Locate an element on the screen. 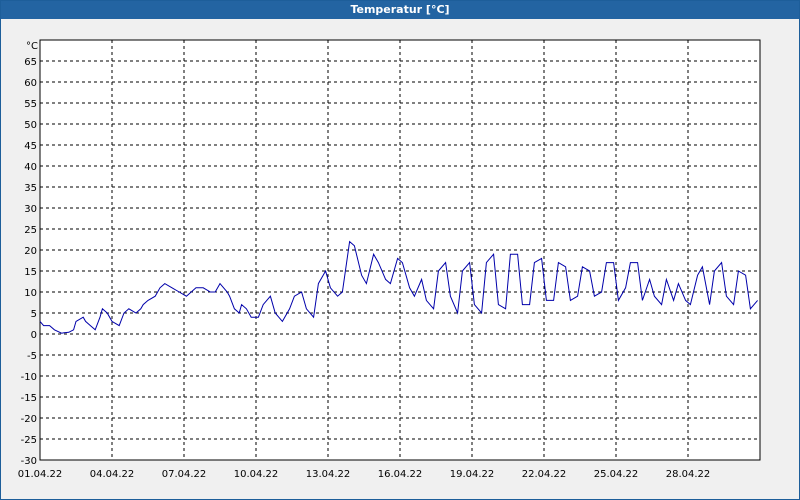 This screenshot has width=800, height=500. y-axis-label: °C is located at coordinates (32, 46).